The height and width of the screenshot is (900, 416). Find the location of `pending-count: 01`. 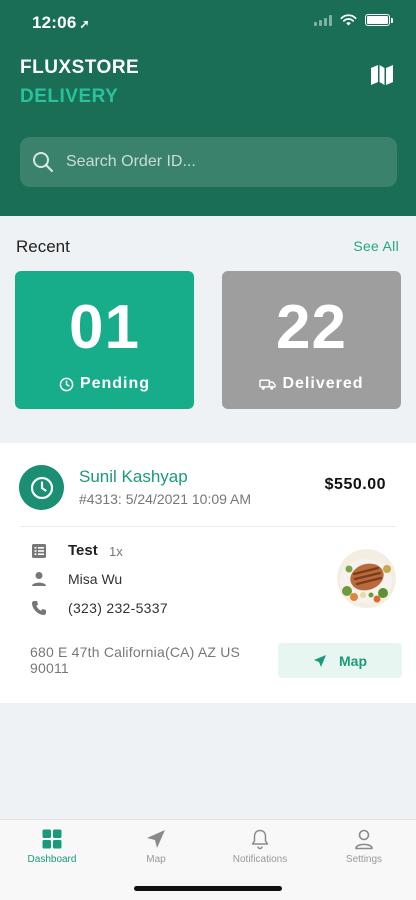

pending-count: 01 is located at coordinates (104, 327).